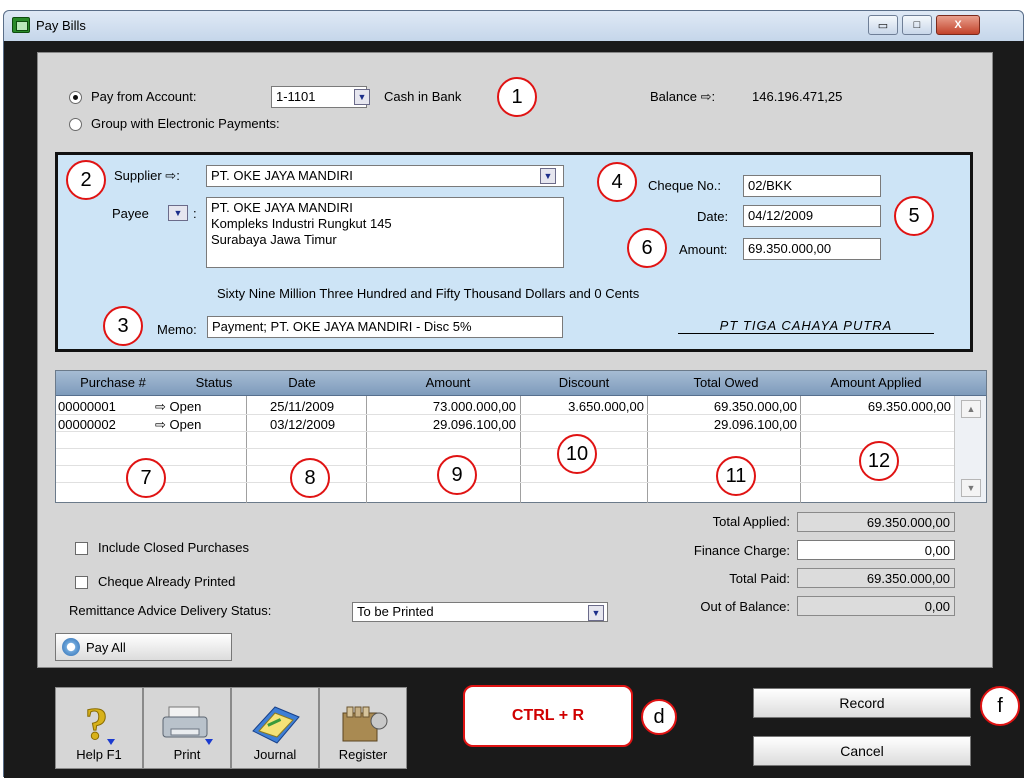 Image resolution: width=1024 pixels, height=778 pixels. I want to click on callout-3: 3, so click(123, 326).